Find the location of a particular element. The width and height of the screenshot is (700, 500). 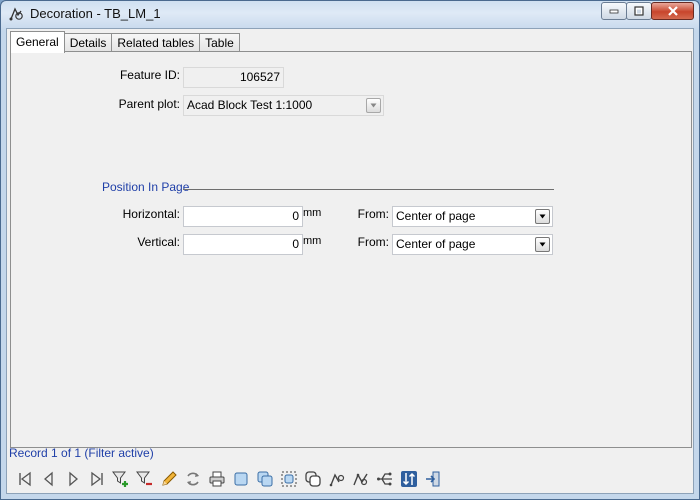

parent-plot-label: Parent plot: is located at coordinates (149, 104).